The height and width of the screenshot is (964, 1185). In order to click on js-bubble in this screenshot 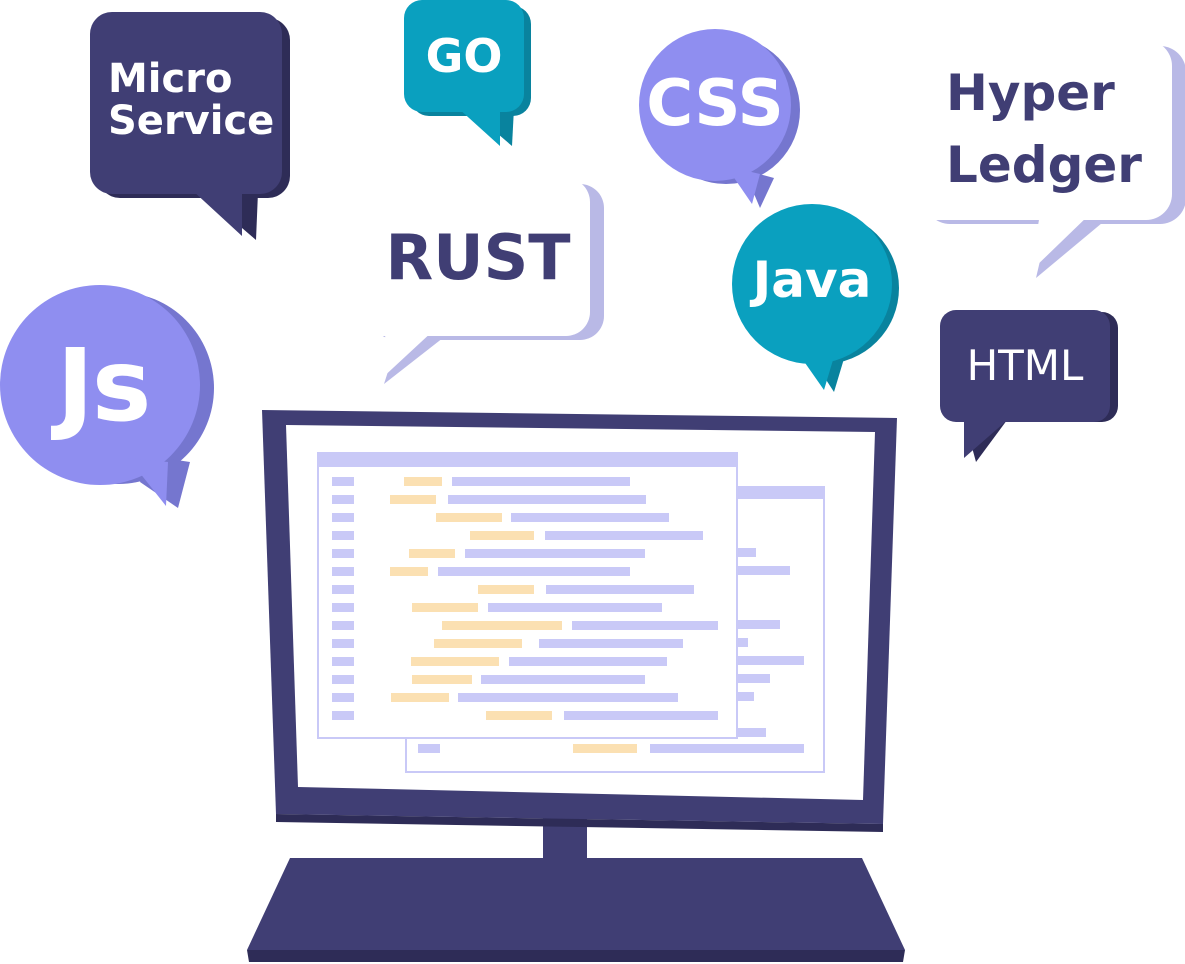, I will do `click(107, 396)`.